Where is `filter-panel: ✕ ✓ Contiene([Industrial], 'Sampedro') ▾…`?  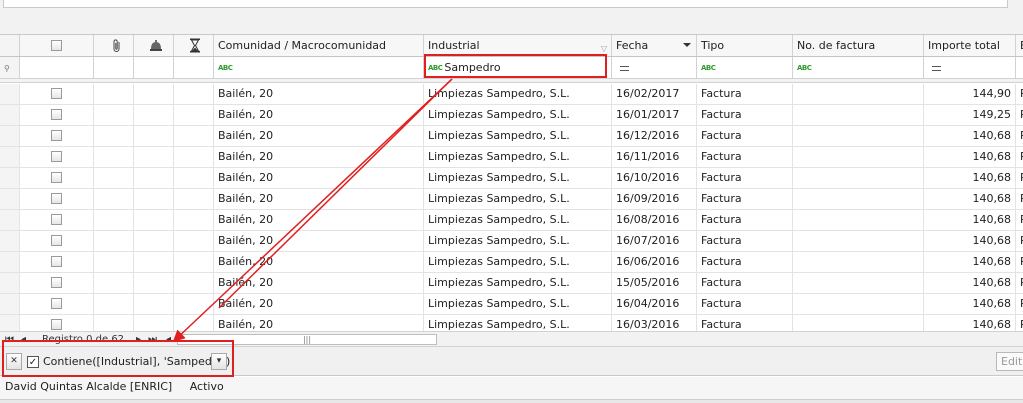
filter-panel: ✕ ✓ Contiene([Industrial], 'Sampedro') ▾… is located at coordinates (511, 361).